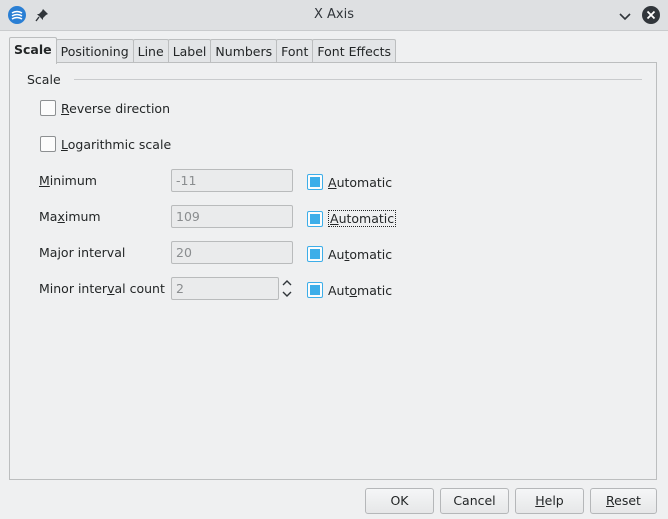 This screenshot has height=519, width=668. I want to click on cancel-button: Cancel, so click(474, 501).